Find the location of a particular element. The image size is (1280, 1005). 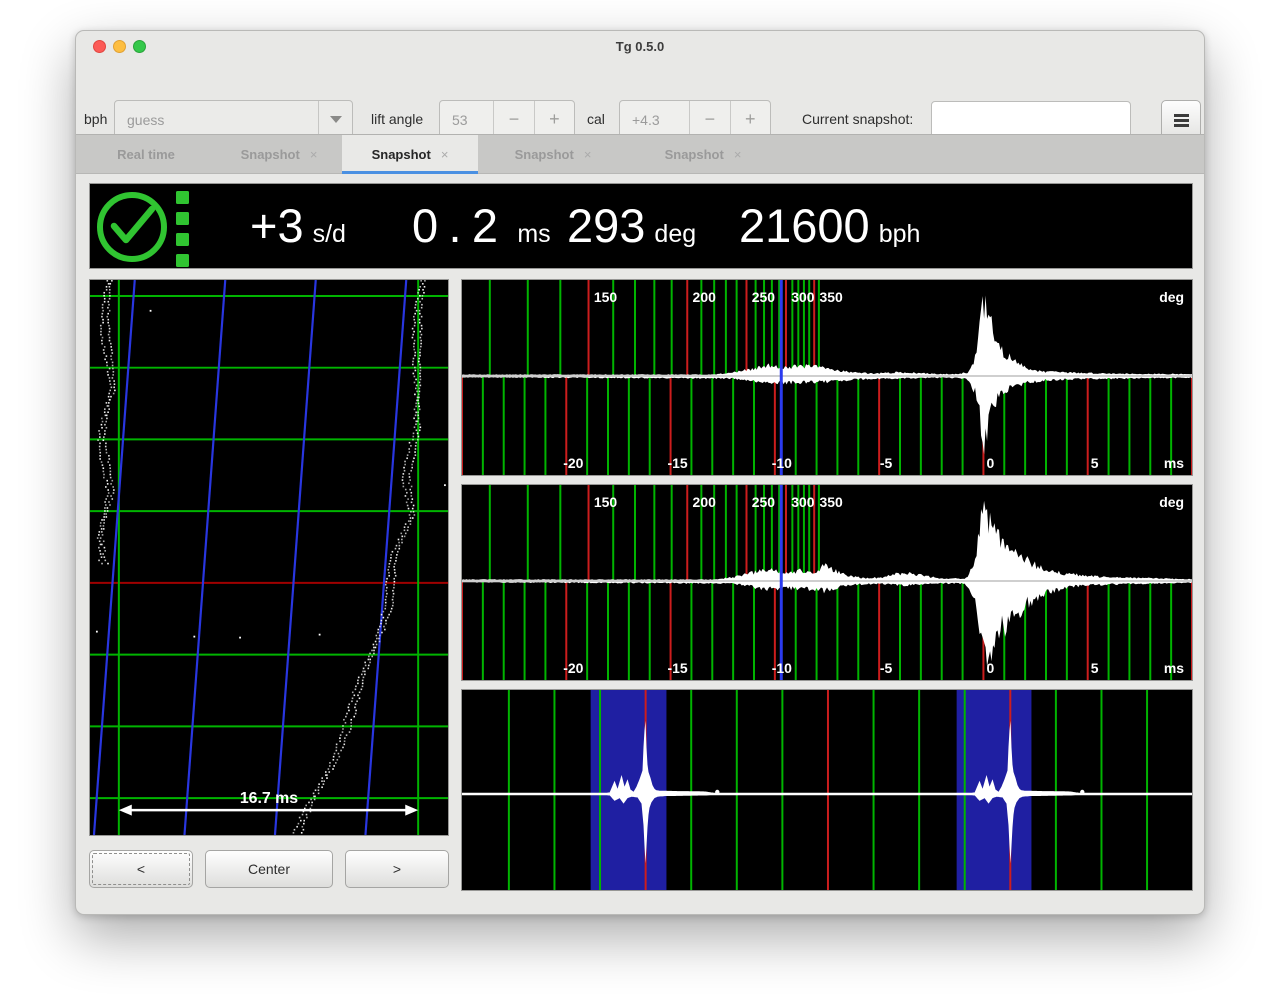

beat-interval-label: 16.7 ms is located at coordinates (269, 798).